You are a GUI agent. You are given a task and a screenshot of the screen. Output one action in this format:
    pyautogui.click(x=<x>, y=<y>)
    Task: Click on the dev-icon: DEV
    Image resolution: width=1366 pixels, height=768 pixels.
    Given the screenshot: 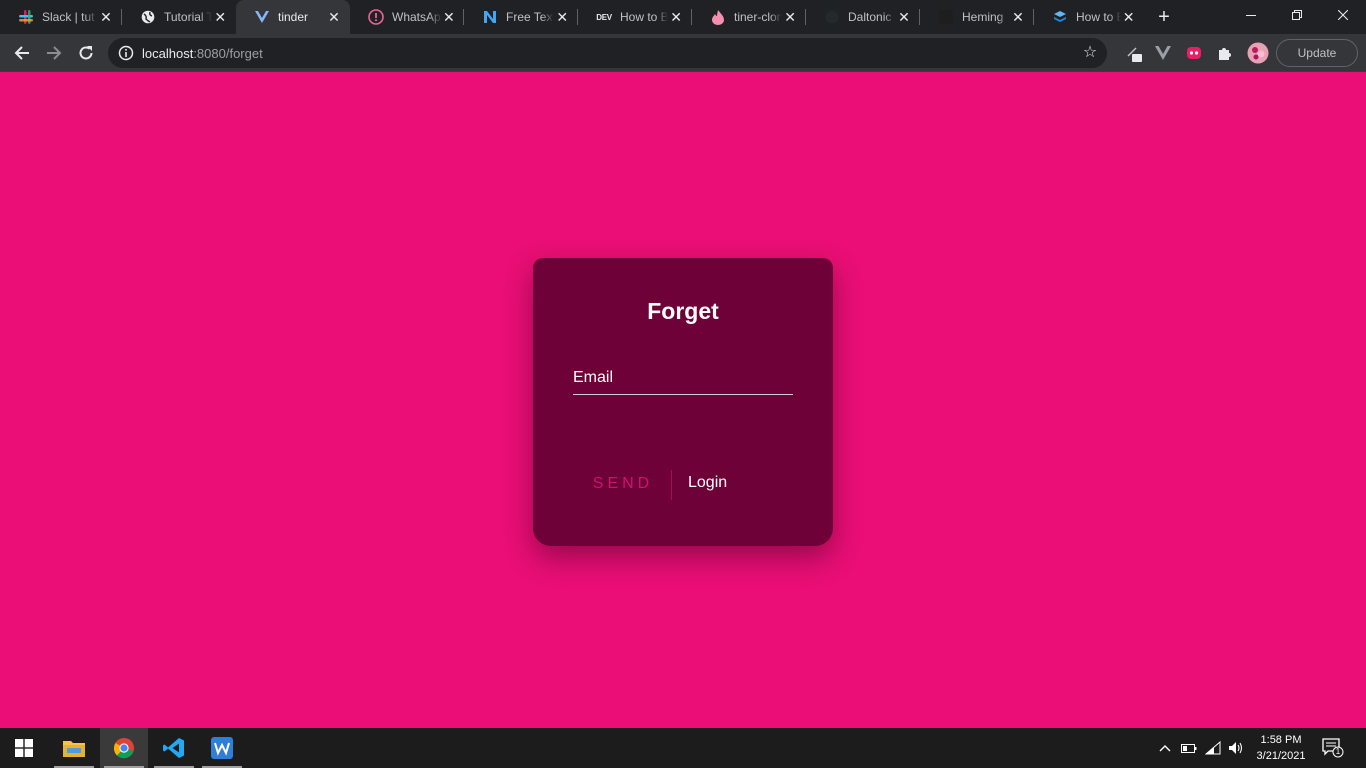 What is the action you would take?
    pyautogui.click(x=604, y=17)
    